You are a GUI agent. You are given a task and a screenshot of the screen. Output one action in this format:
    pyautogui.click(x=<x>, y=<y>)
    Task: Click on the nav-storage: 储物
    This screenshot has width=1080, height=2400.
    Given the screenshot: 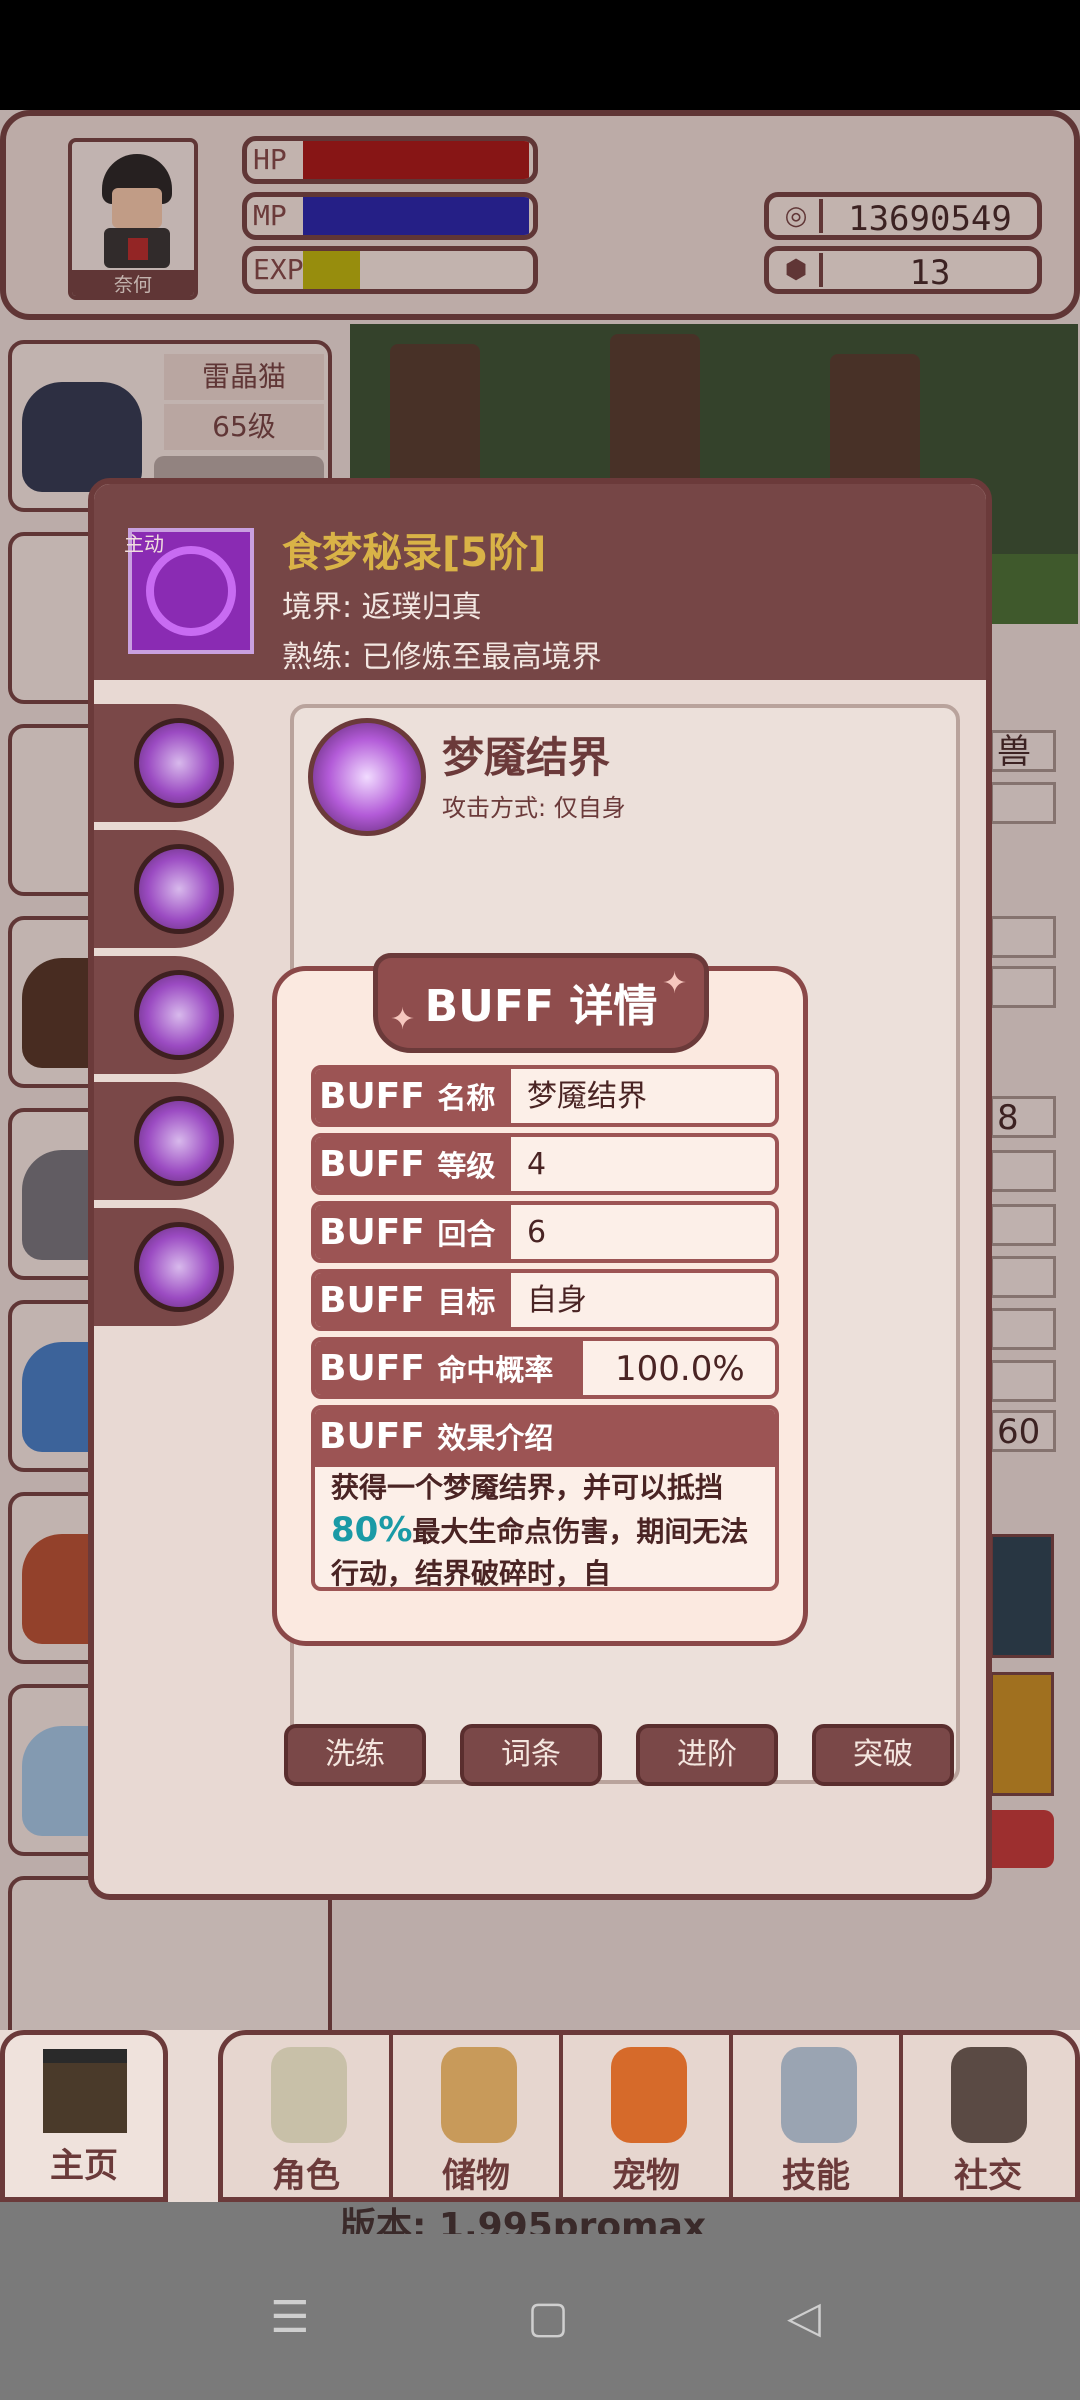 What is the action you would take?
    pyautogui.click(x=478, y=2118)
    